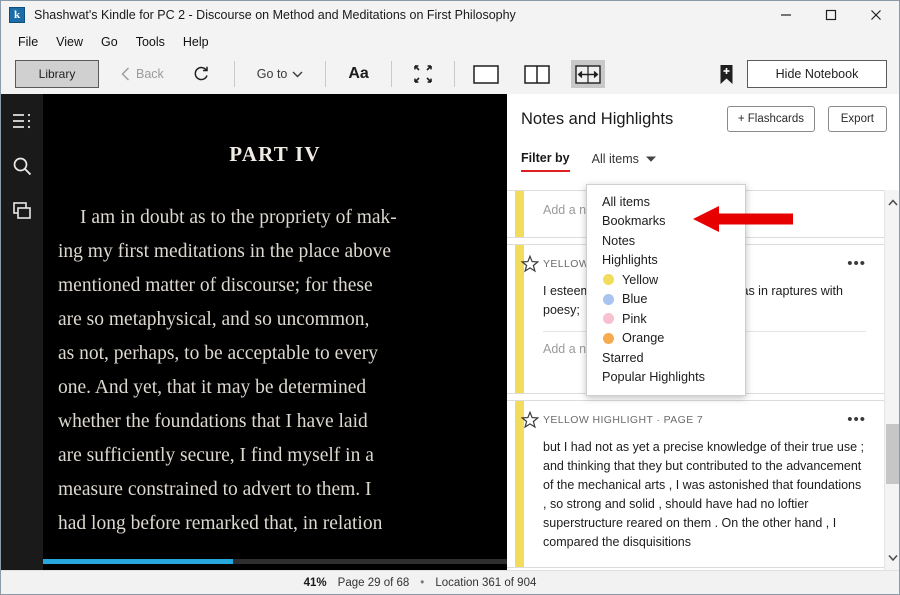  What do you see at coordinates (623, 420) in the screenshot?
I see `note-card-meta: YELLOW HIGHLIGHT · PAGE 7` at bounding box center [623, 420].